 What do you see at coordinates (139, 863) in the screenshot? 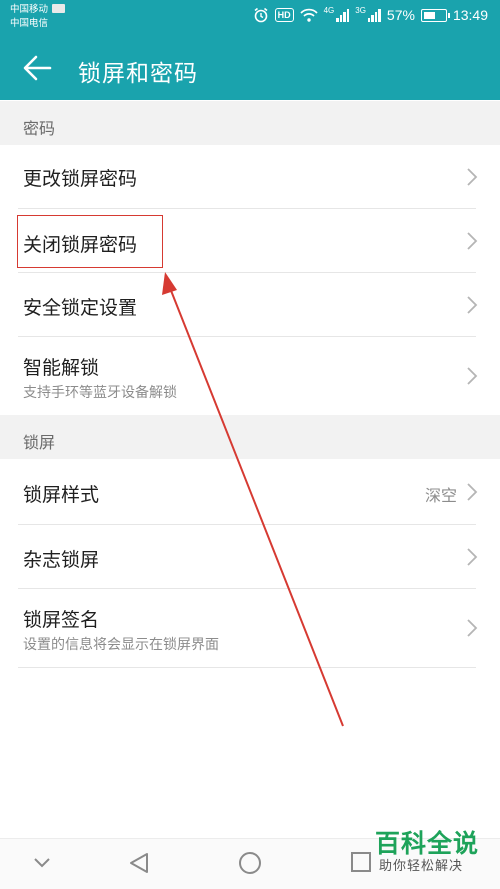
I see `back-triangle-icon` at bounding box center [139, 863].